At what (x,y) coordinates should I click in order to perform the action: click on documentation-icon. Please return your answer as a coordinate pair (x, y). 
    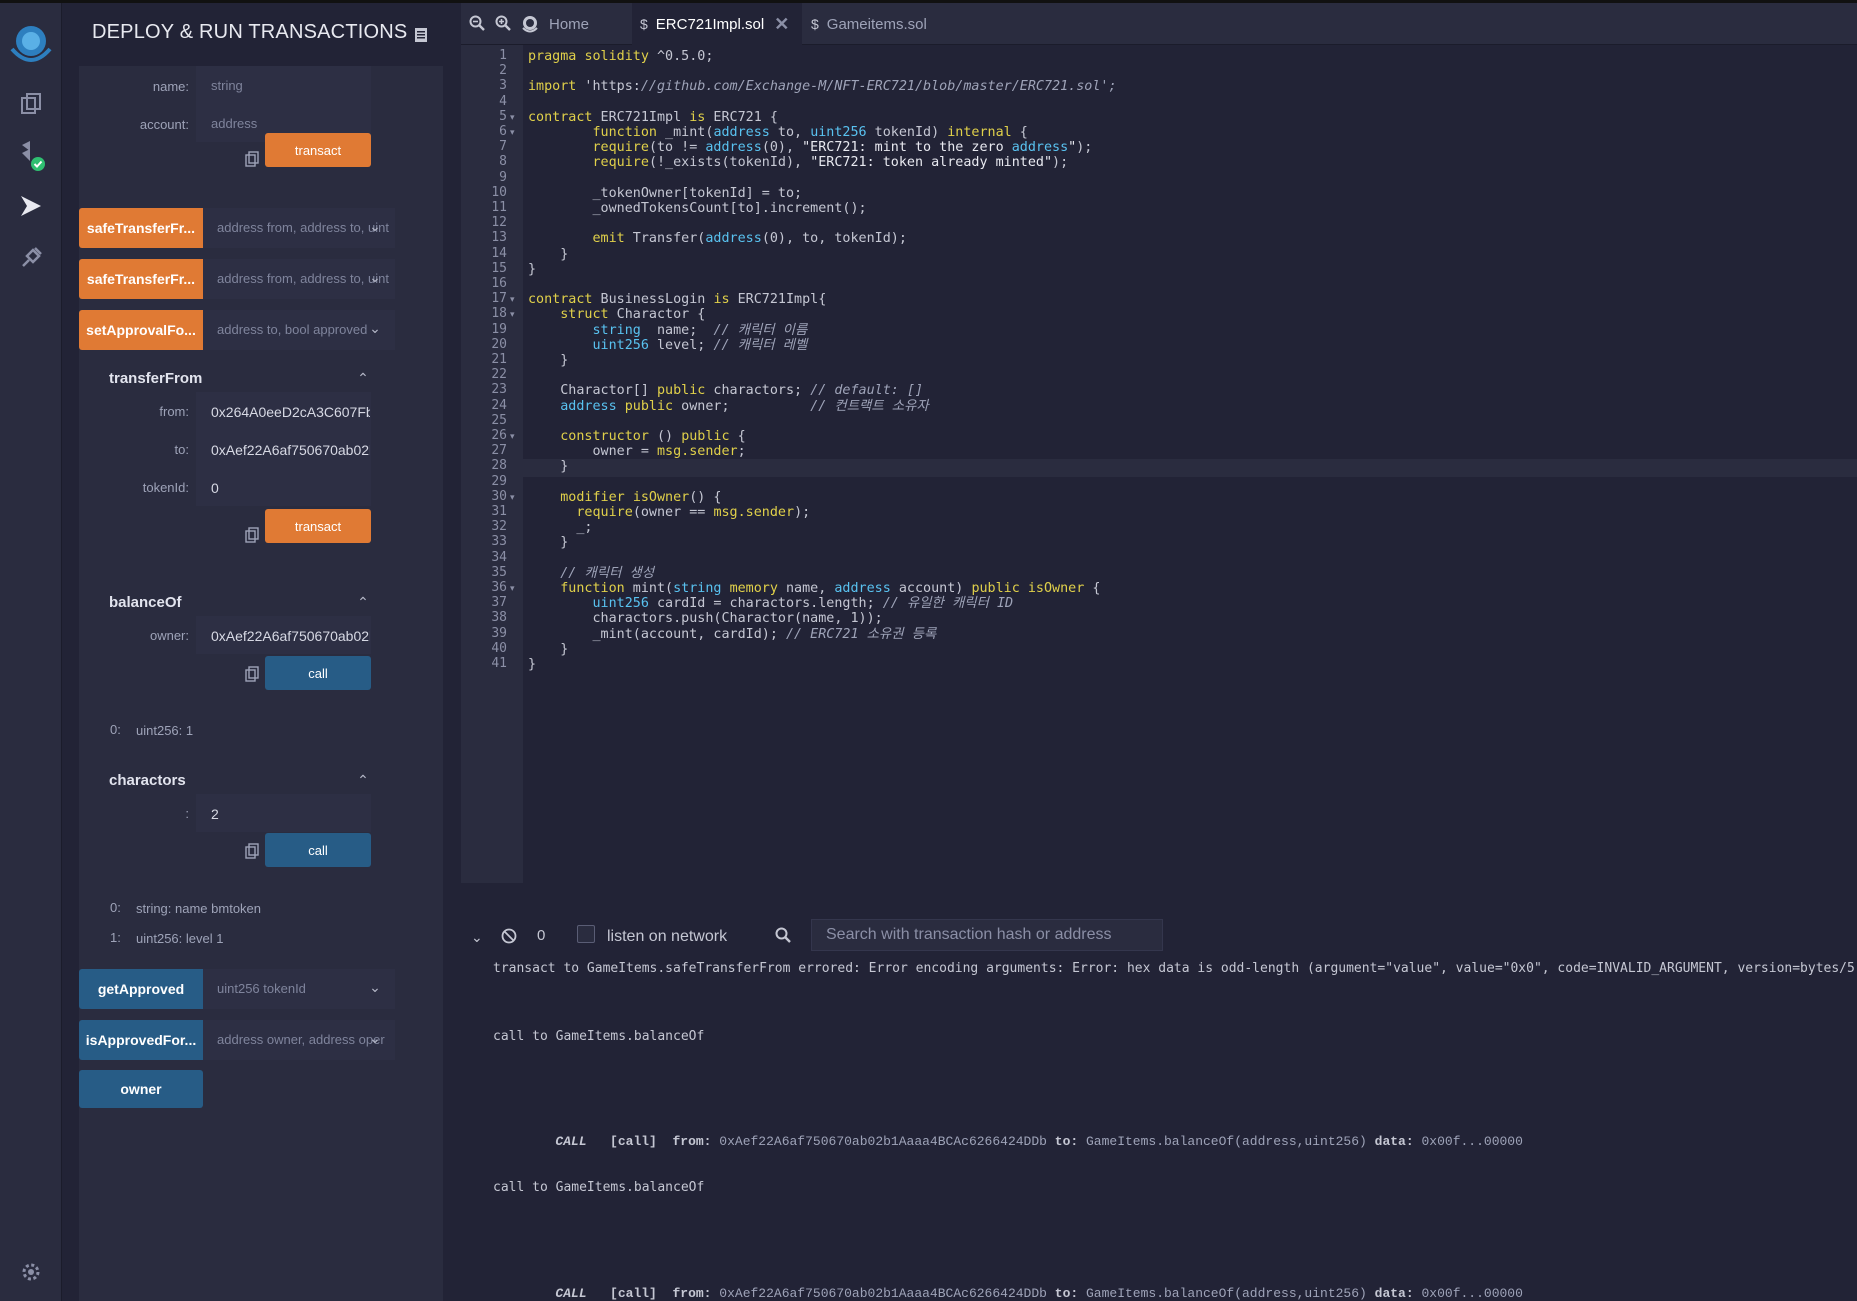
    Looking at the image, I should click on (421, 35).